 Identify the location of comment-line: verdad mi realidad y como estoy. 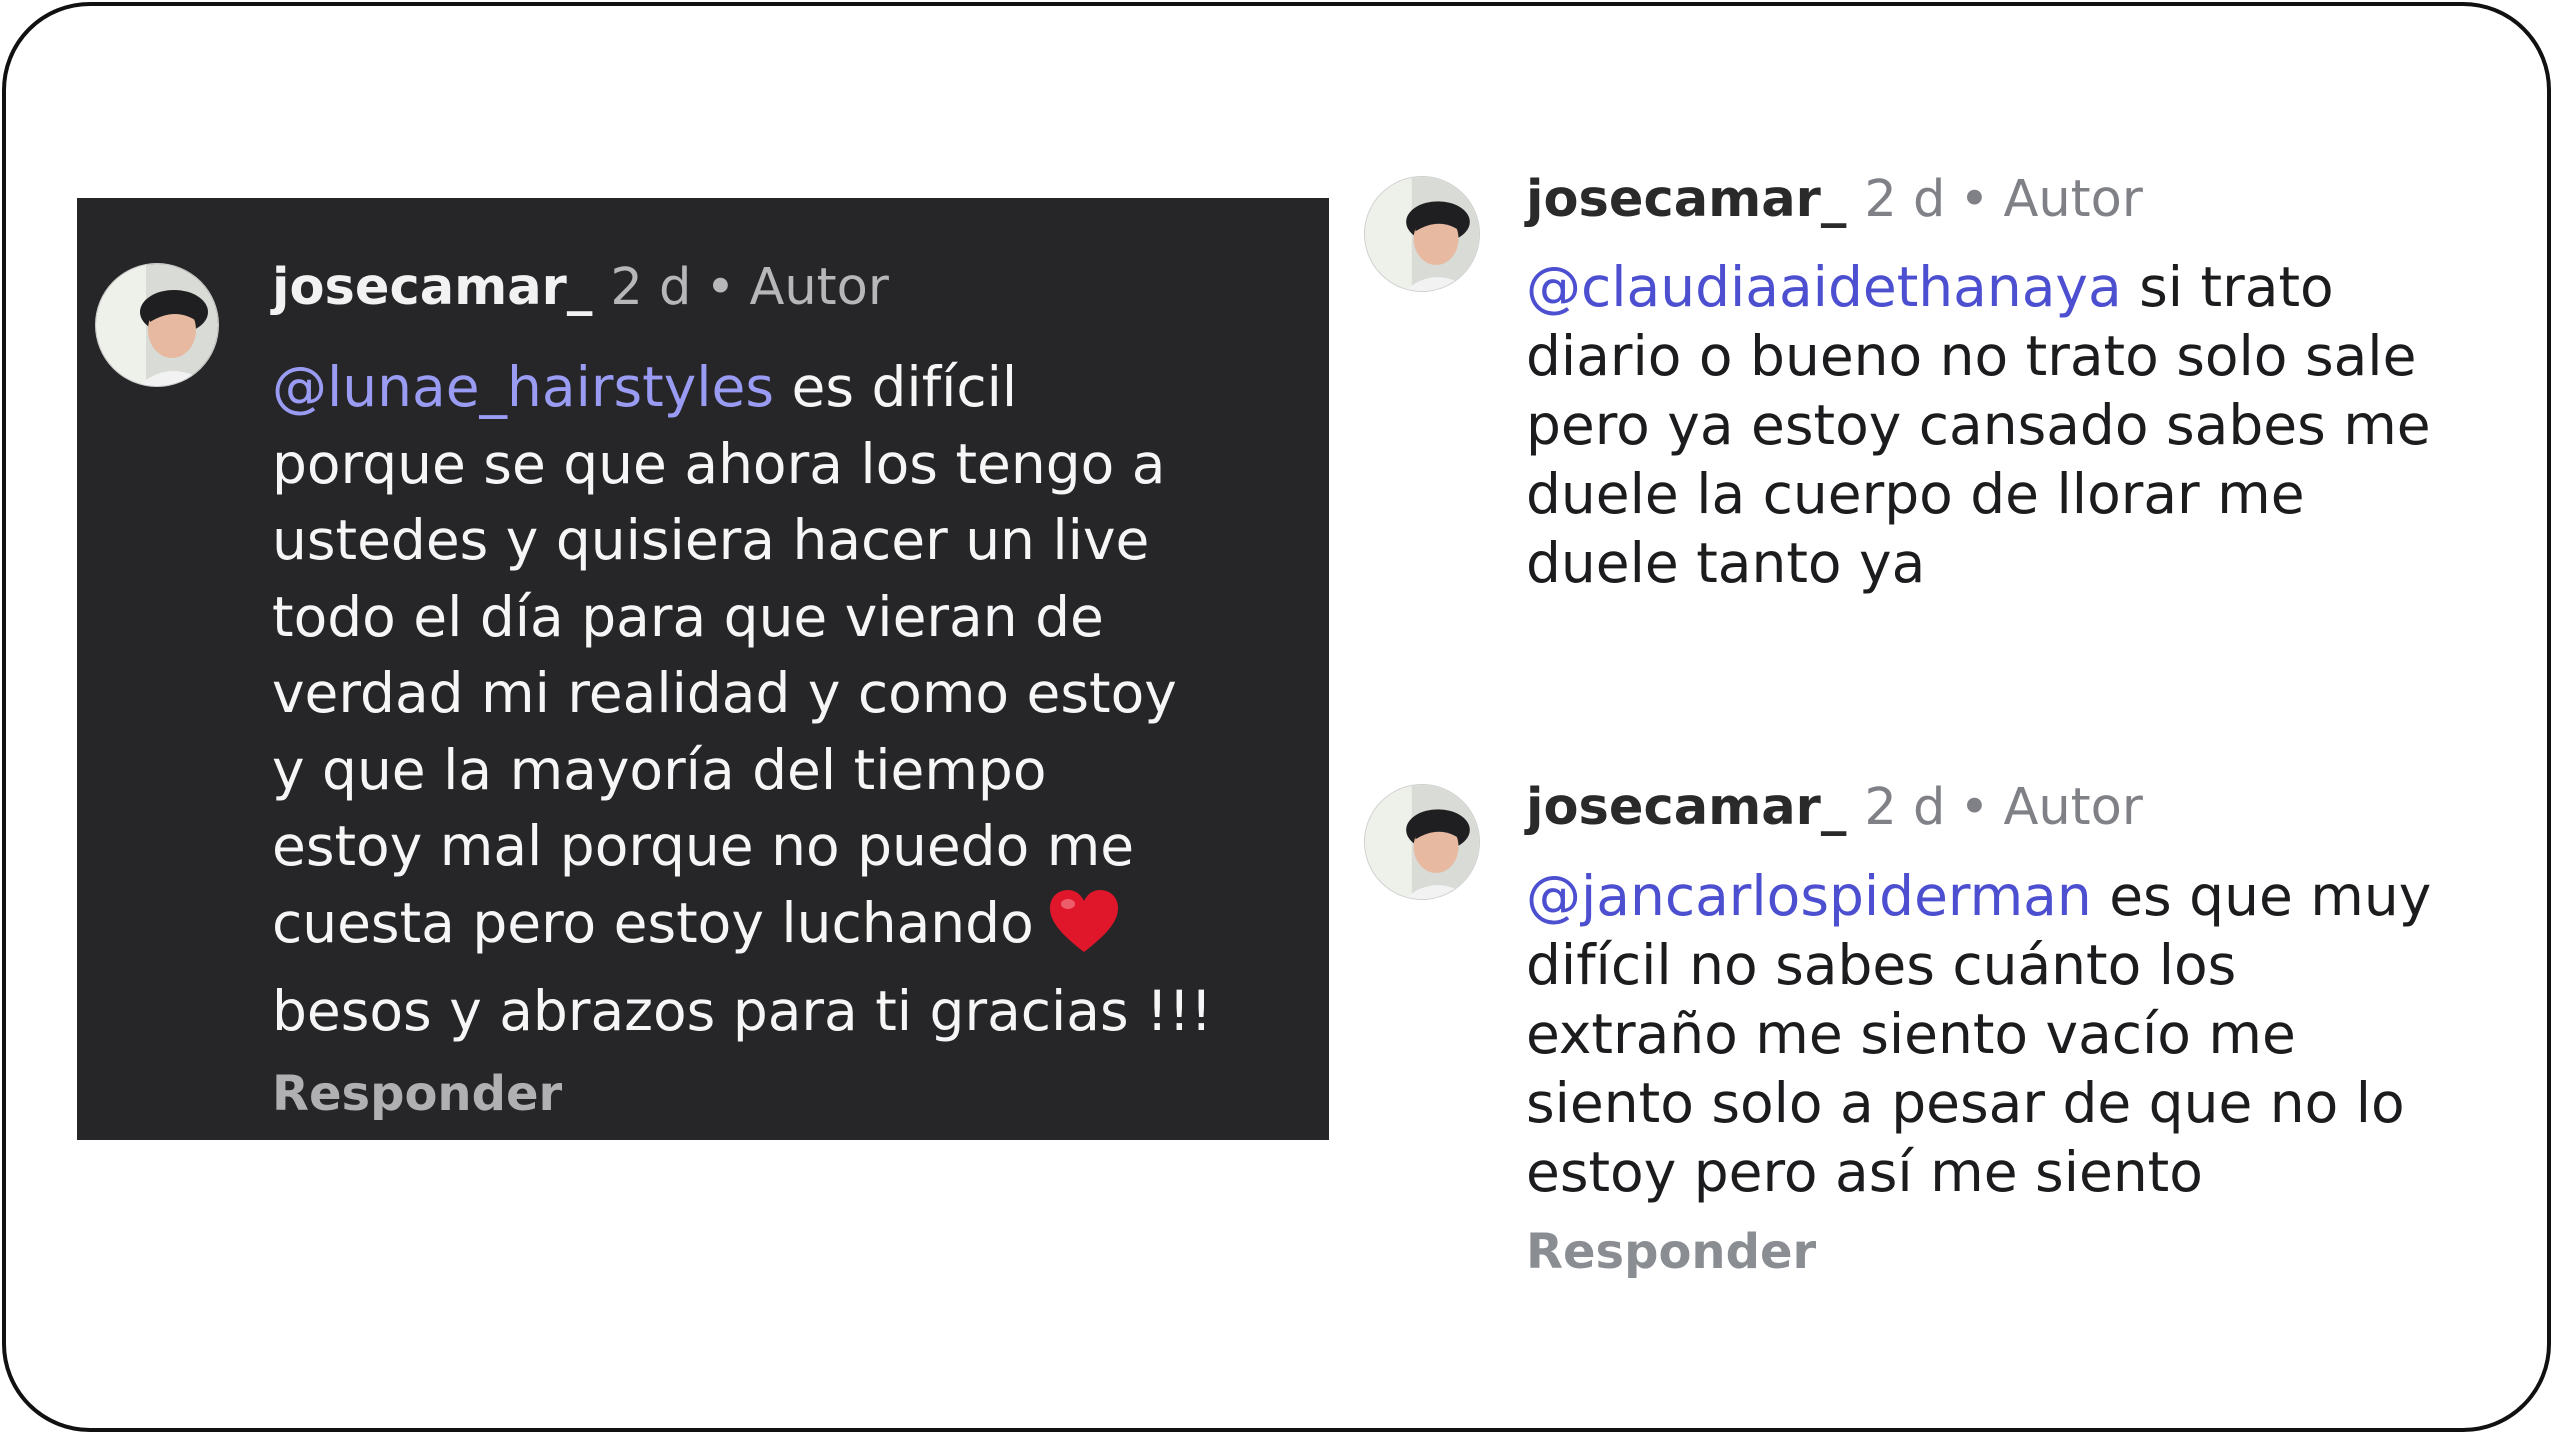
(724, 693).